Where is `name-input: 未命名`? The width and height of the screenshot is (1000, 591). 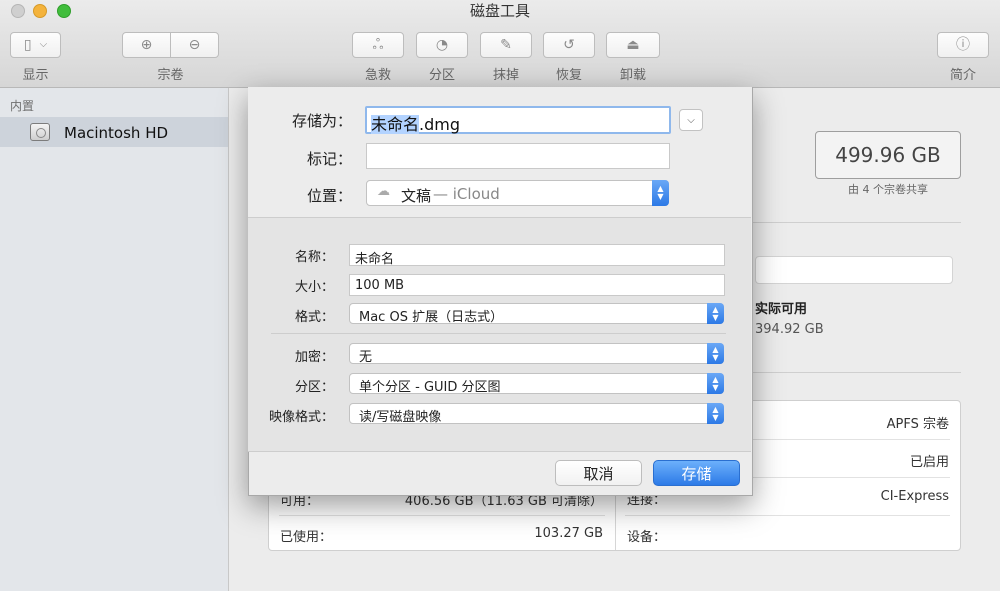 name-input: 未命名 is located at coordinates (537, 255).